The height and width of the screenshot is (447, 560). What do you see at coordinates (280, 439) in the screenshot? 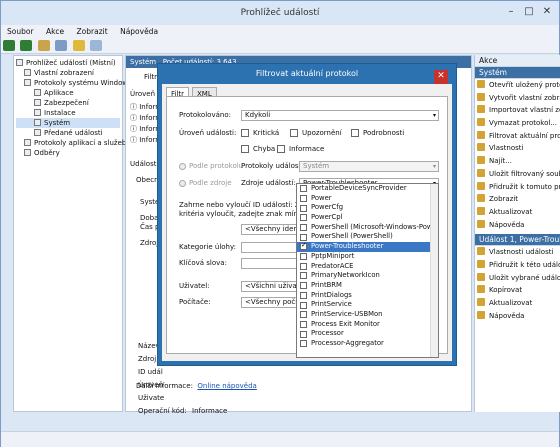
I see `status-bar` at bounding box center [280, 439].